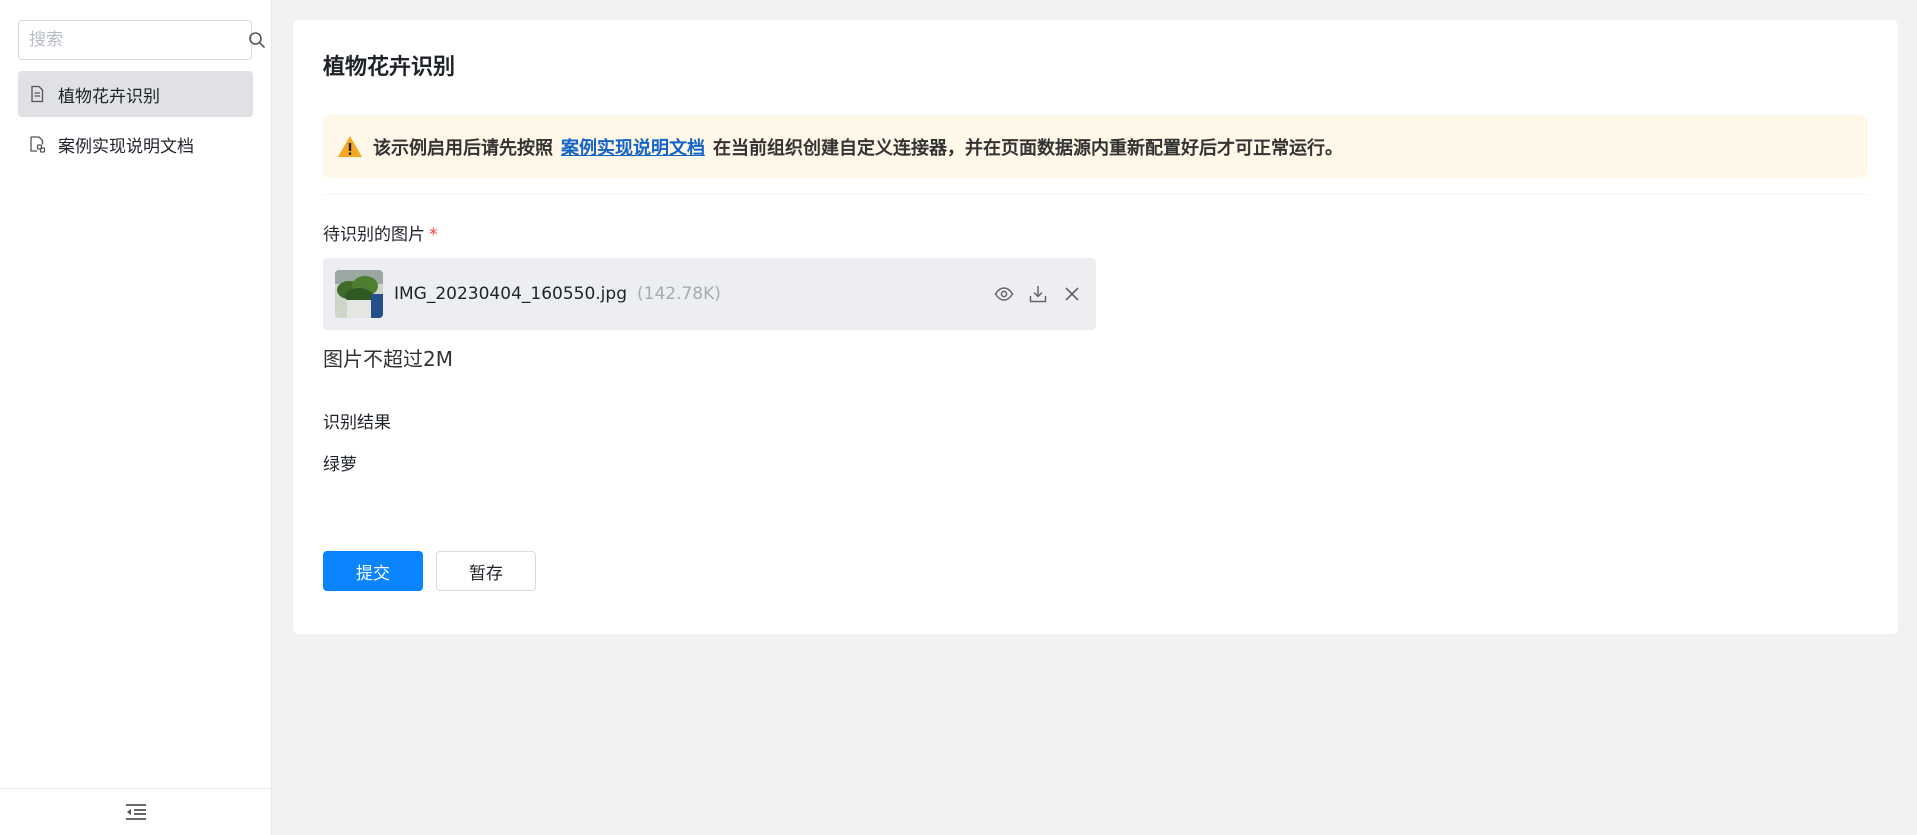 The image size is (1917, 835). Describe the element at coordinates (350, 147) in the screenshot. I see `warning-icon` at that location.